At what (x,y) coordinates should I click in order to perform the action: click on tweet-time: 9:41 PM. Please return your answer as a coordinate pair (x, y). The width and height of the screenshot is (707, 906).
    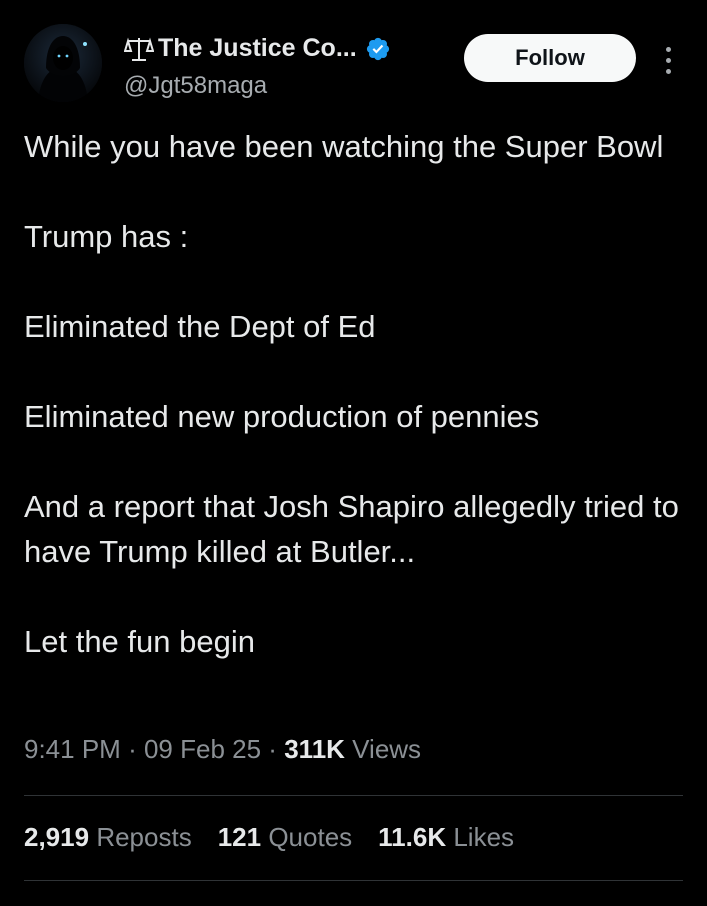
    Looking at the image, I should click on (72, 749).